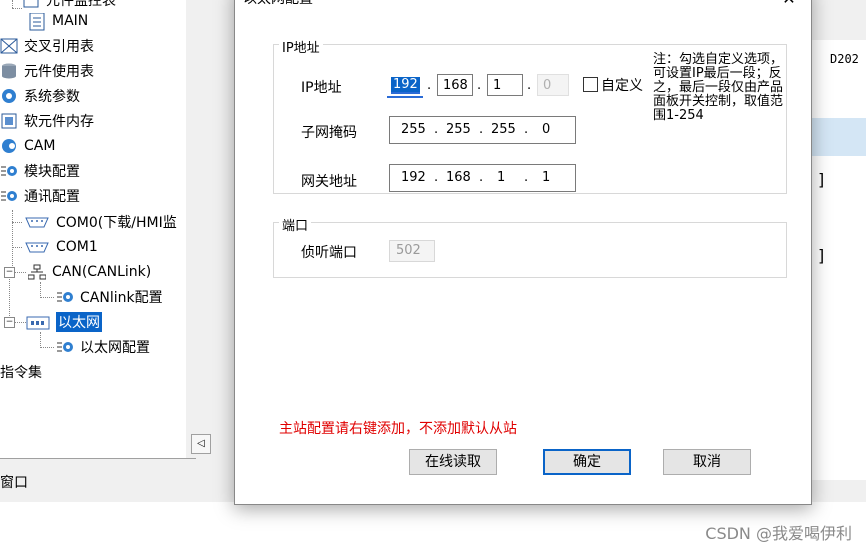 The width and height of the screenshot is (866, 551). What do you see at coordinates (81, 4) in the screenshot?
I see `tree-item-label: 元件监控表` at bounding box center [81, 4].